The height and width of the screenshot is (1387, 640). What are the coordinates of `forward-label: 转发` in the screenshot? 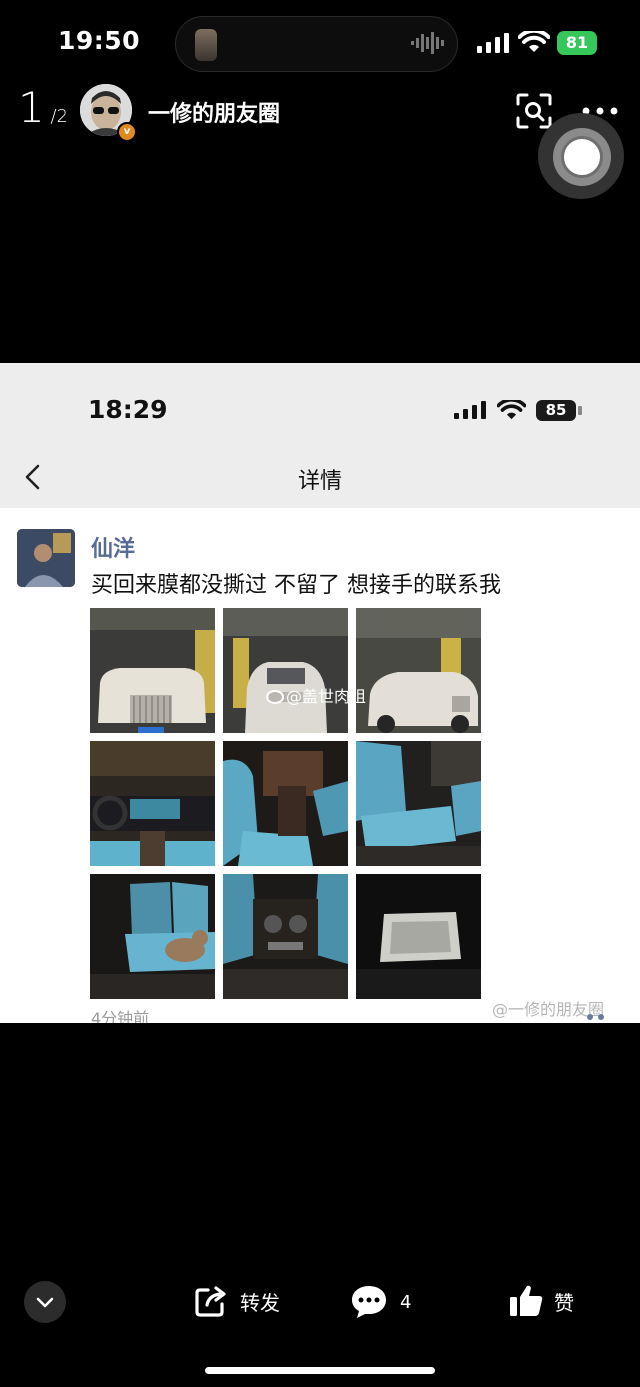 It's located at (260, 1302).